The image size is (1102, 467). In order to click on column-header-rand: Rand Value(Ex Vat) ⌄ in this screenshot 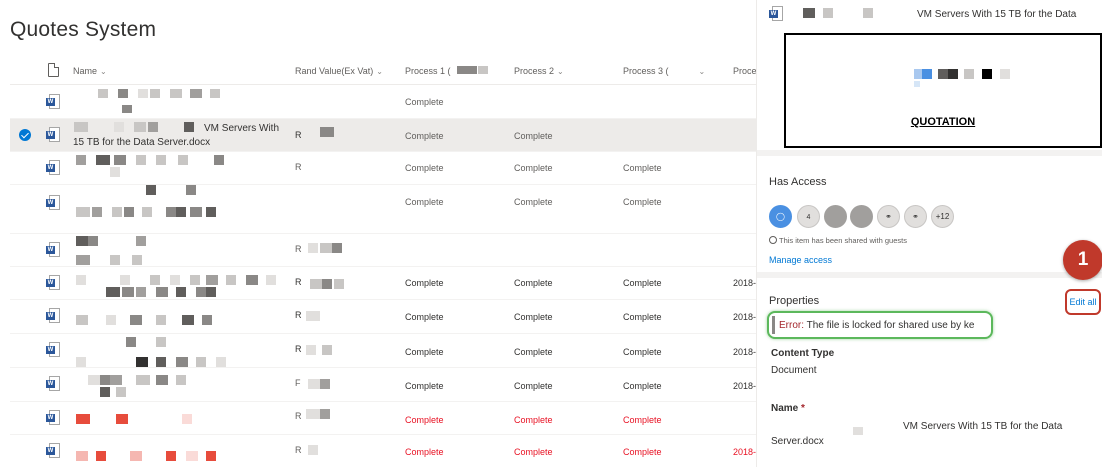, I will do `click(339, 71)`.